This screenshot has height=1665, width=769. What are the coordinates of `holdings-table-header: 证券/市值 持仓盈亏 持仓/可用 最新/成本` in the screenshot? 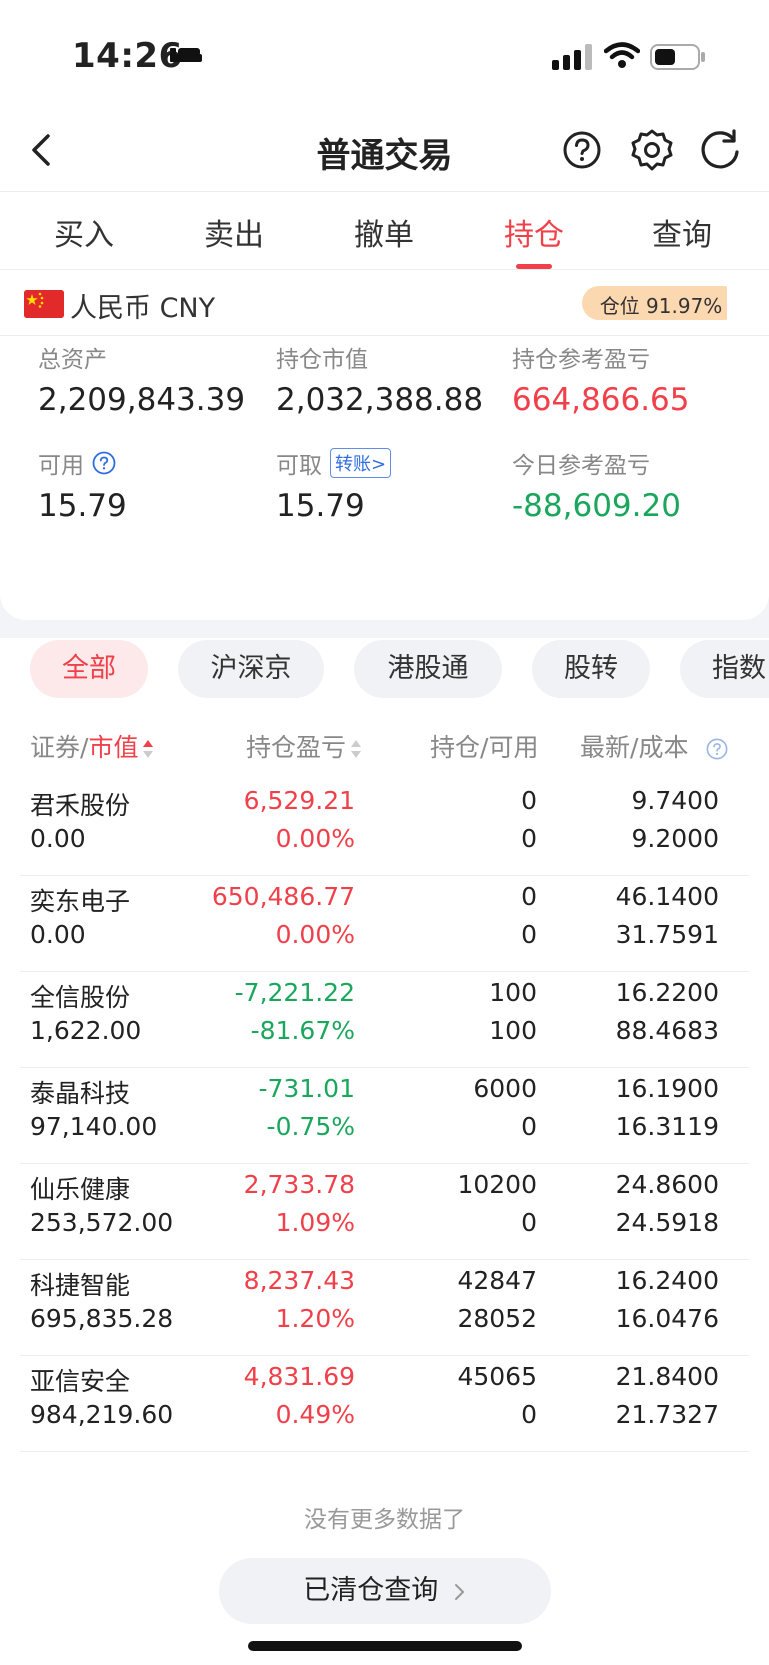 It's located at (384, 748).